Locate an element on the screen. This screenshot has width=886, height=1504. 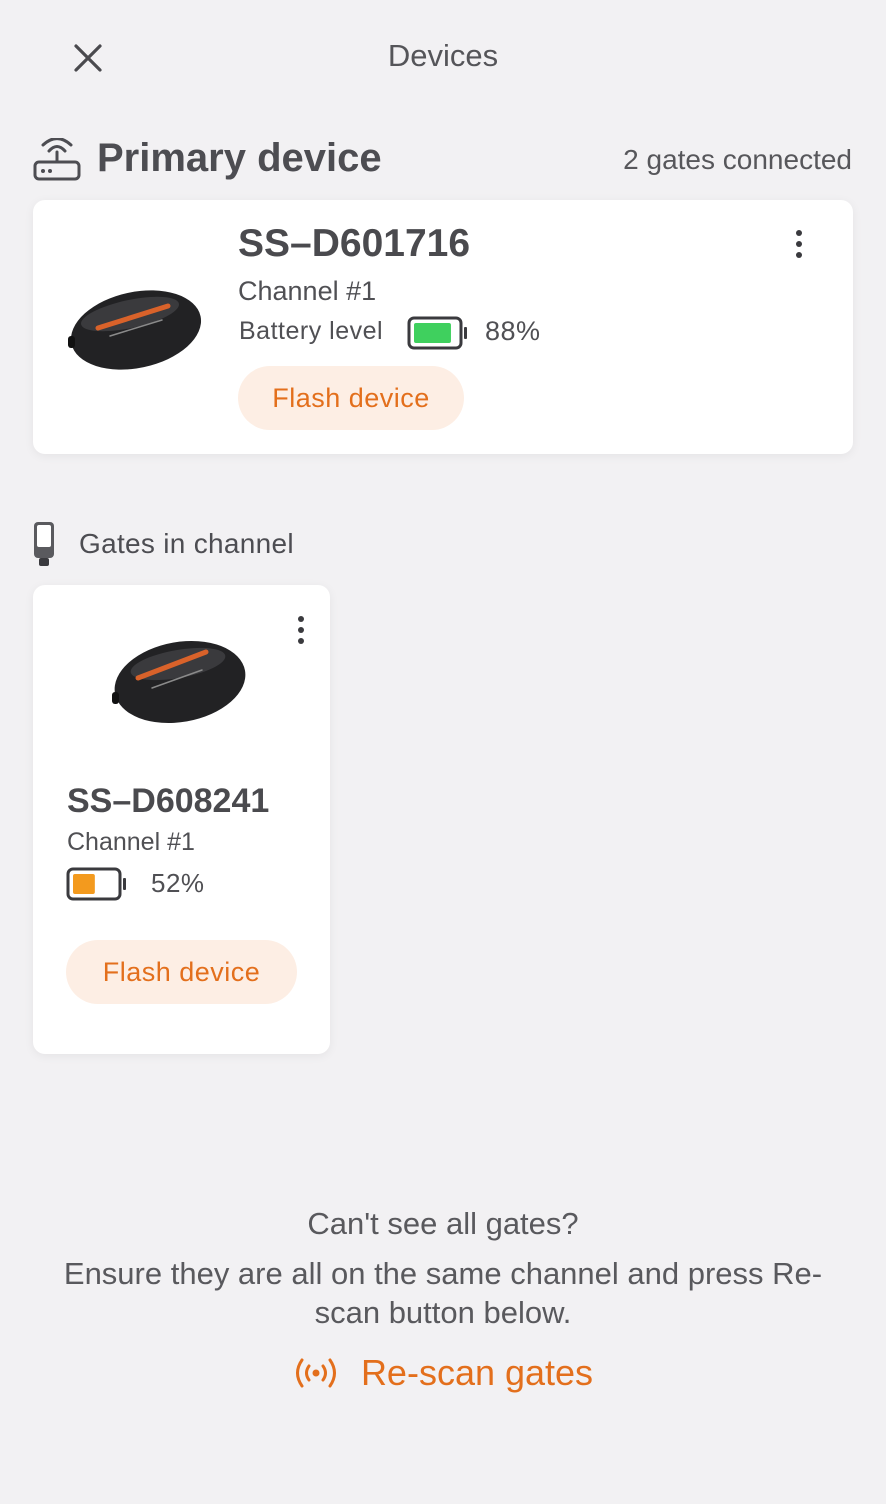
gate-more-options-button is located at coordinates (301, 630).